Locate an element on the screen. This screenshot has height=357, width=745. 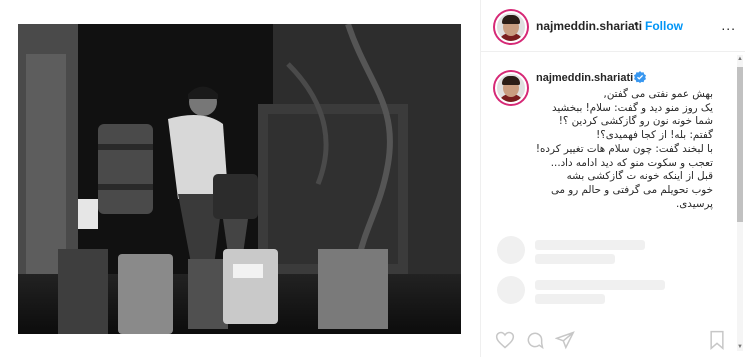
caption-line: گفتم: بله! از کجا فهمیدی؟! is located at coordinates (654, 135).